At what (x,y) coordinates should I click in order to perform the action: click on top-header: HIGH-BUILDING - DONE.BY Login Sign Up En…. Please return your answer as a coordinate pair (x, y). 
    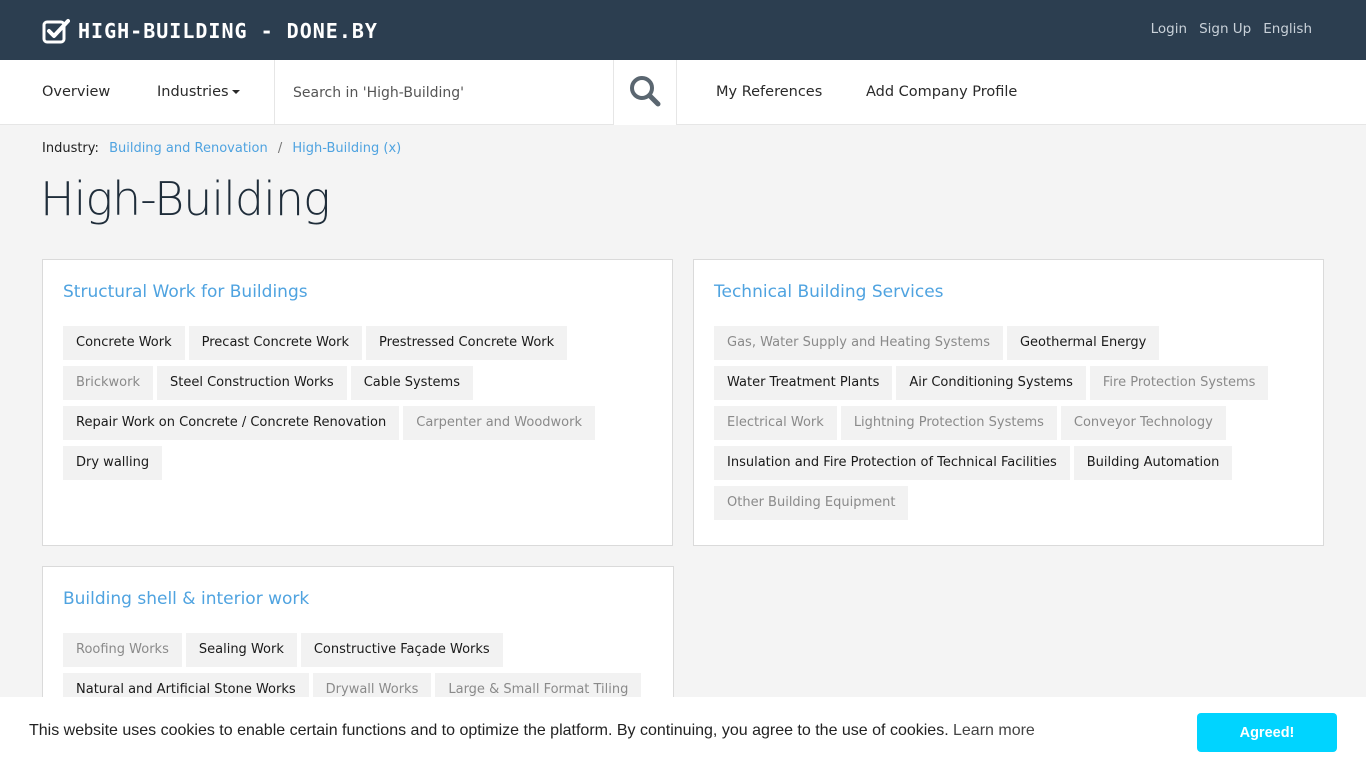
    Looking at the image, I should click on (683, 30).